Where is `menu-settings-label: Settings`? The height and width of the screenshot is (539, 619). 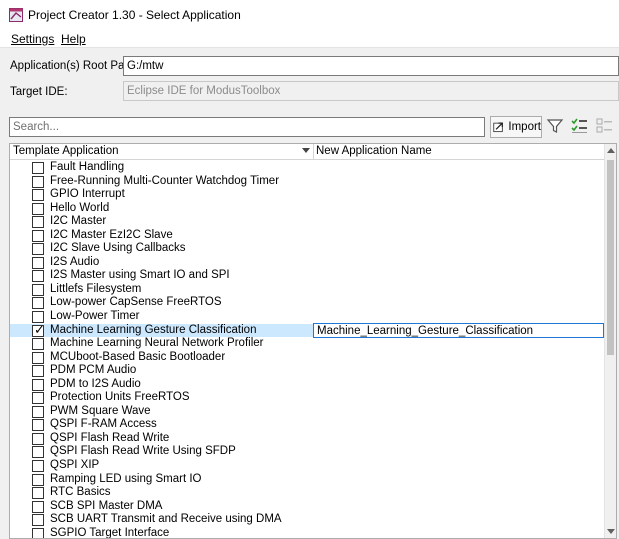
menu-settings-label: Settings is located at coordinates (33, 39).